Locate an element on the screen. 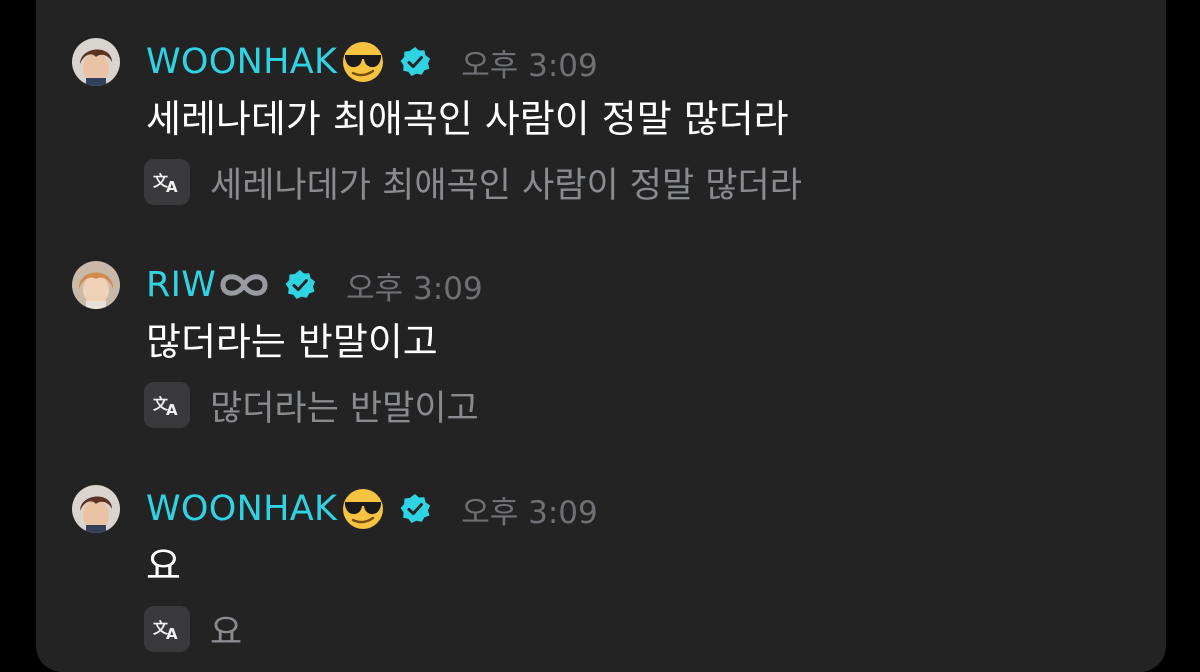 The height and width of the screenshot is (672, 1200). message-header: RIW 오후 3:09 is located at coordinates (314, 285).